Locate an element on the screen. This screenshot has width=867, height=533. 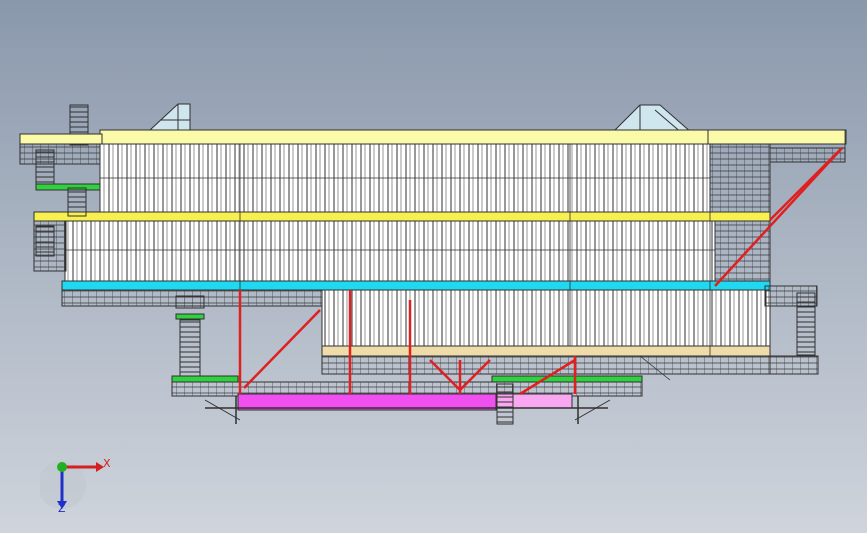
lower-wall-panels is located at coordinates (546, 318).